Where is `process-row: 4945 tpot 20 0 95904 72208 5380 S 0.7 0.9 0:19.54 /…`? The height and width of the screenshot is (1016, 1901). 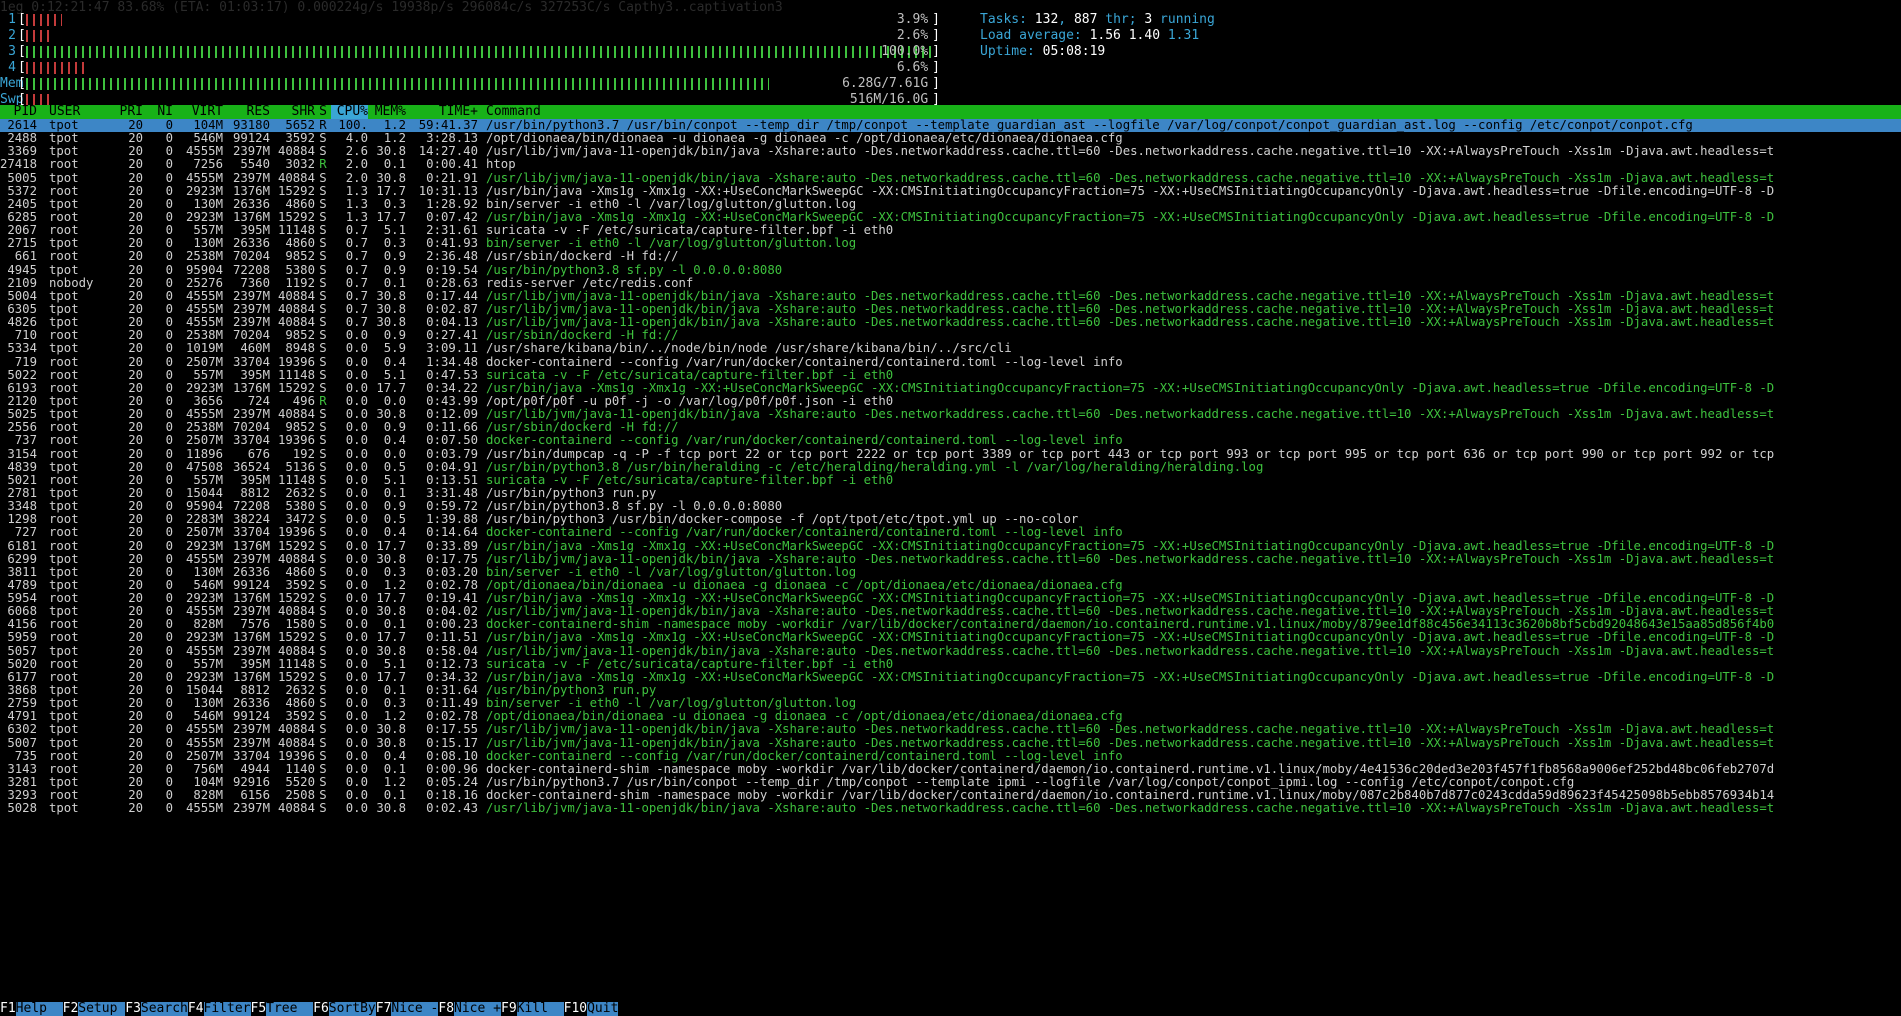
process-row: 4945 tpot 20 0 95904 72208 5380 S 0.7 0.9 0:19.54 /… is located at coordinates (950, 270).